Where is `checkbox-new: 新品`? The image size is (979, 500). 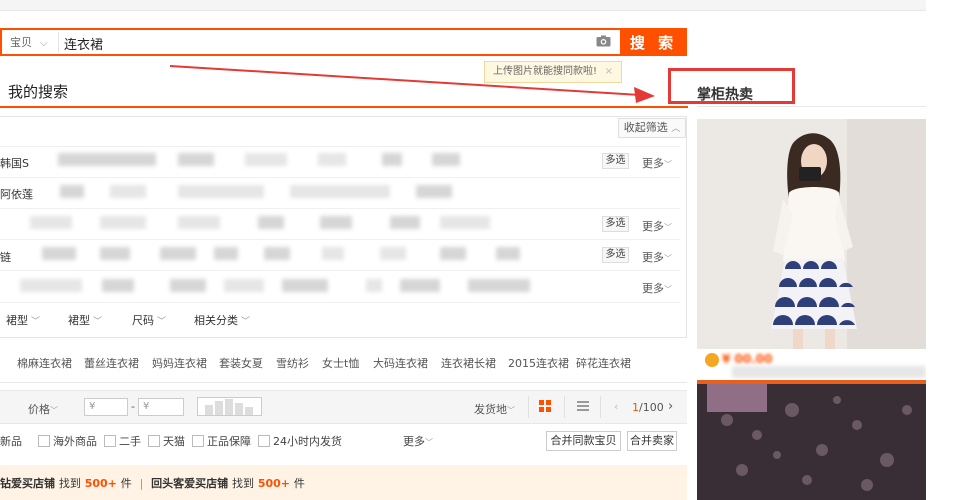
checkbox-new: 新品 is located at coordinates (11, 441).